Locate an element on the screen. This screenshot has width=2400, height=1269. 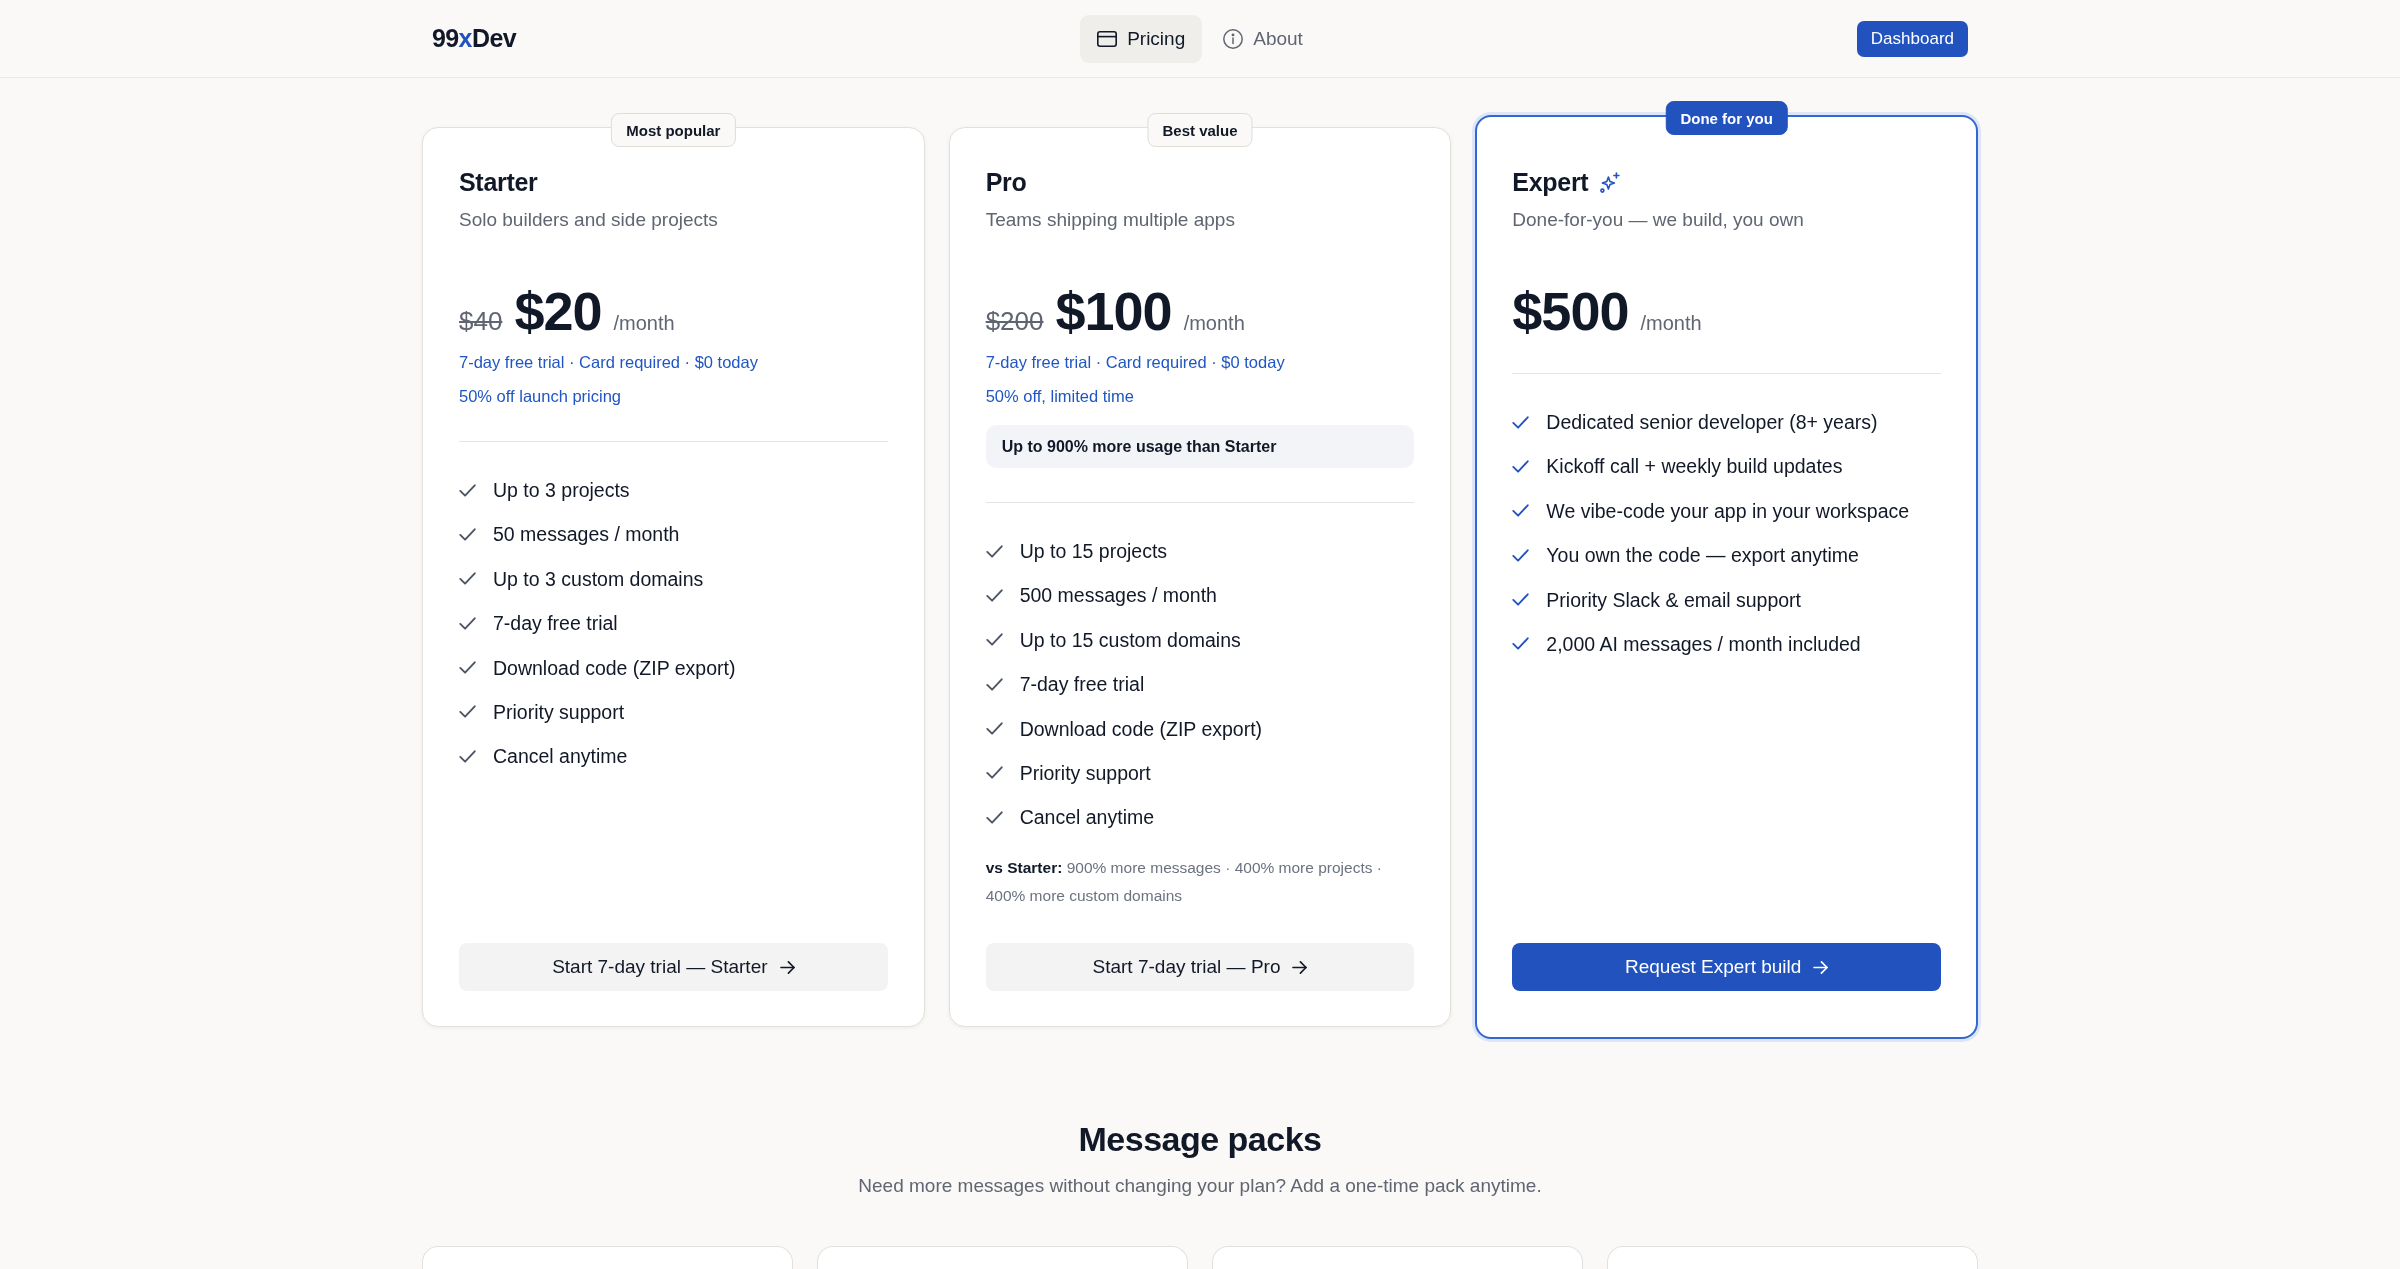
cta-button: Start 7-day trial — Pro is located at coordinates (1200, 967).